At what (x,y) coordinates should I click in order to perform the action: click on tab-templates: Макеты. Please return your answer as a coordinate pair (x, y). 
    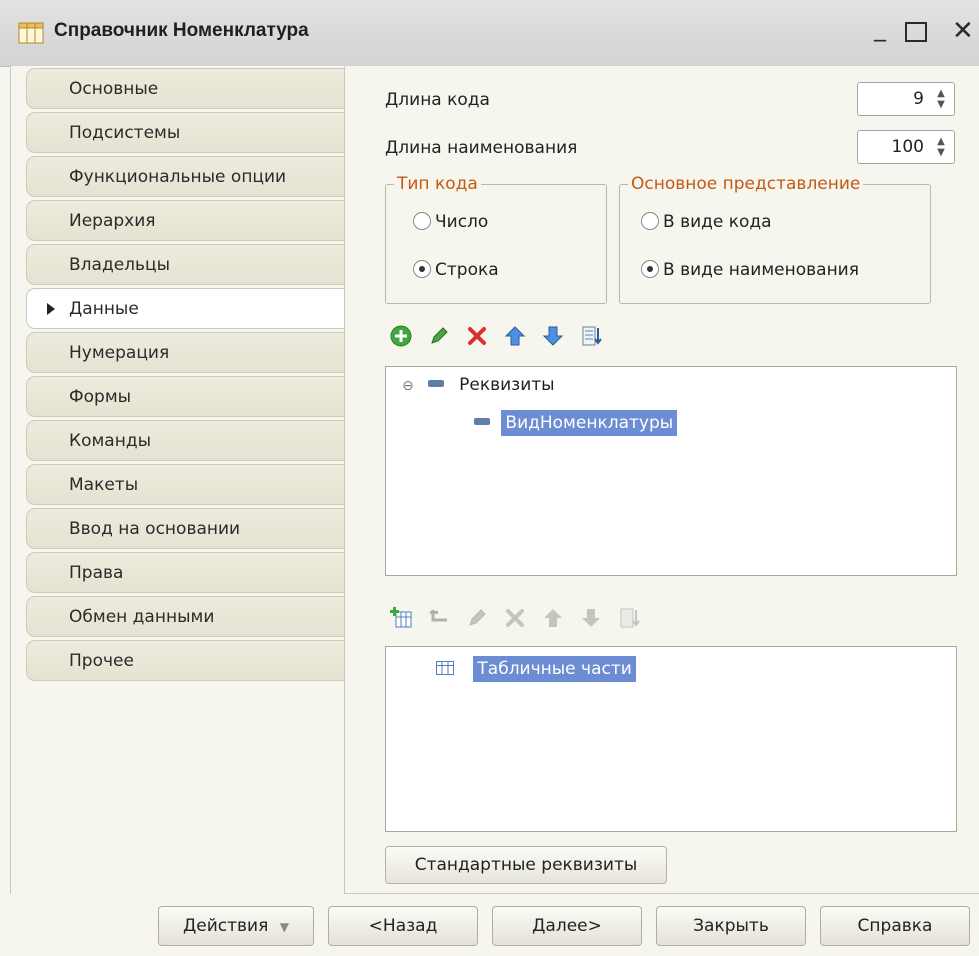
    Looking at the image, I should click on (185, 484).